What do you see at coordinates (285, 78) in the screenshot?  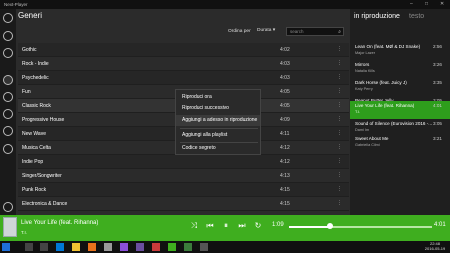 I see `row-duration: 4:03` at bounding box center [285, 78].